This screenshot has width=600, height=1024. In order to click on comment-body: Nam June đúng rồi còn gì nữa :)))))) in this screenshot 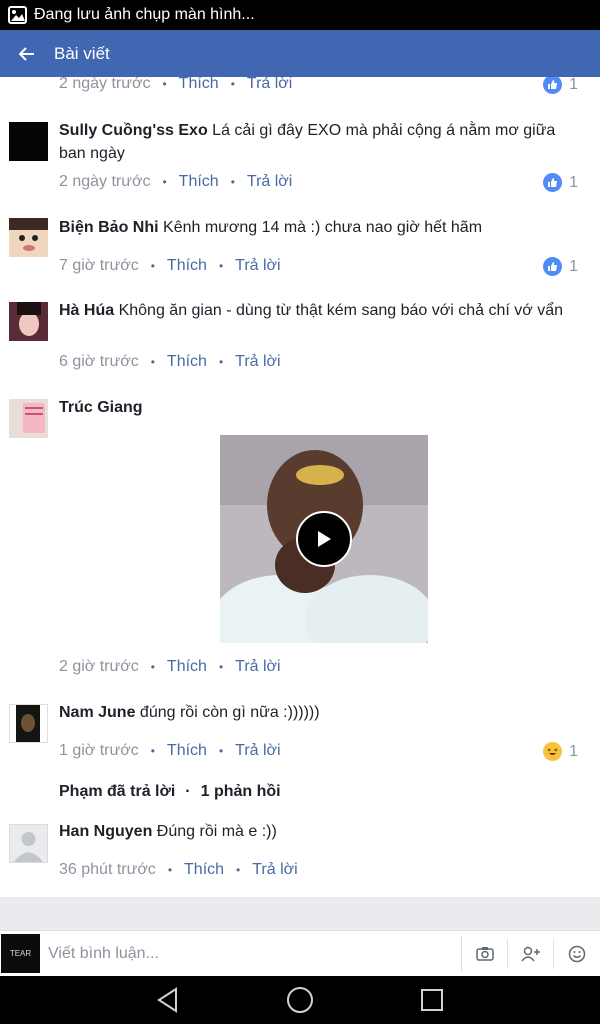, I will do `click(319, 712)`.